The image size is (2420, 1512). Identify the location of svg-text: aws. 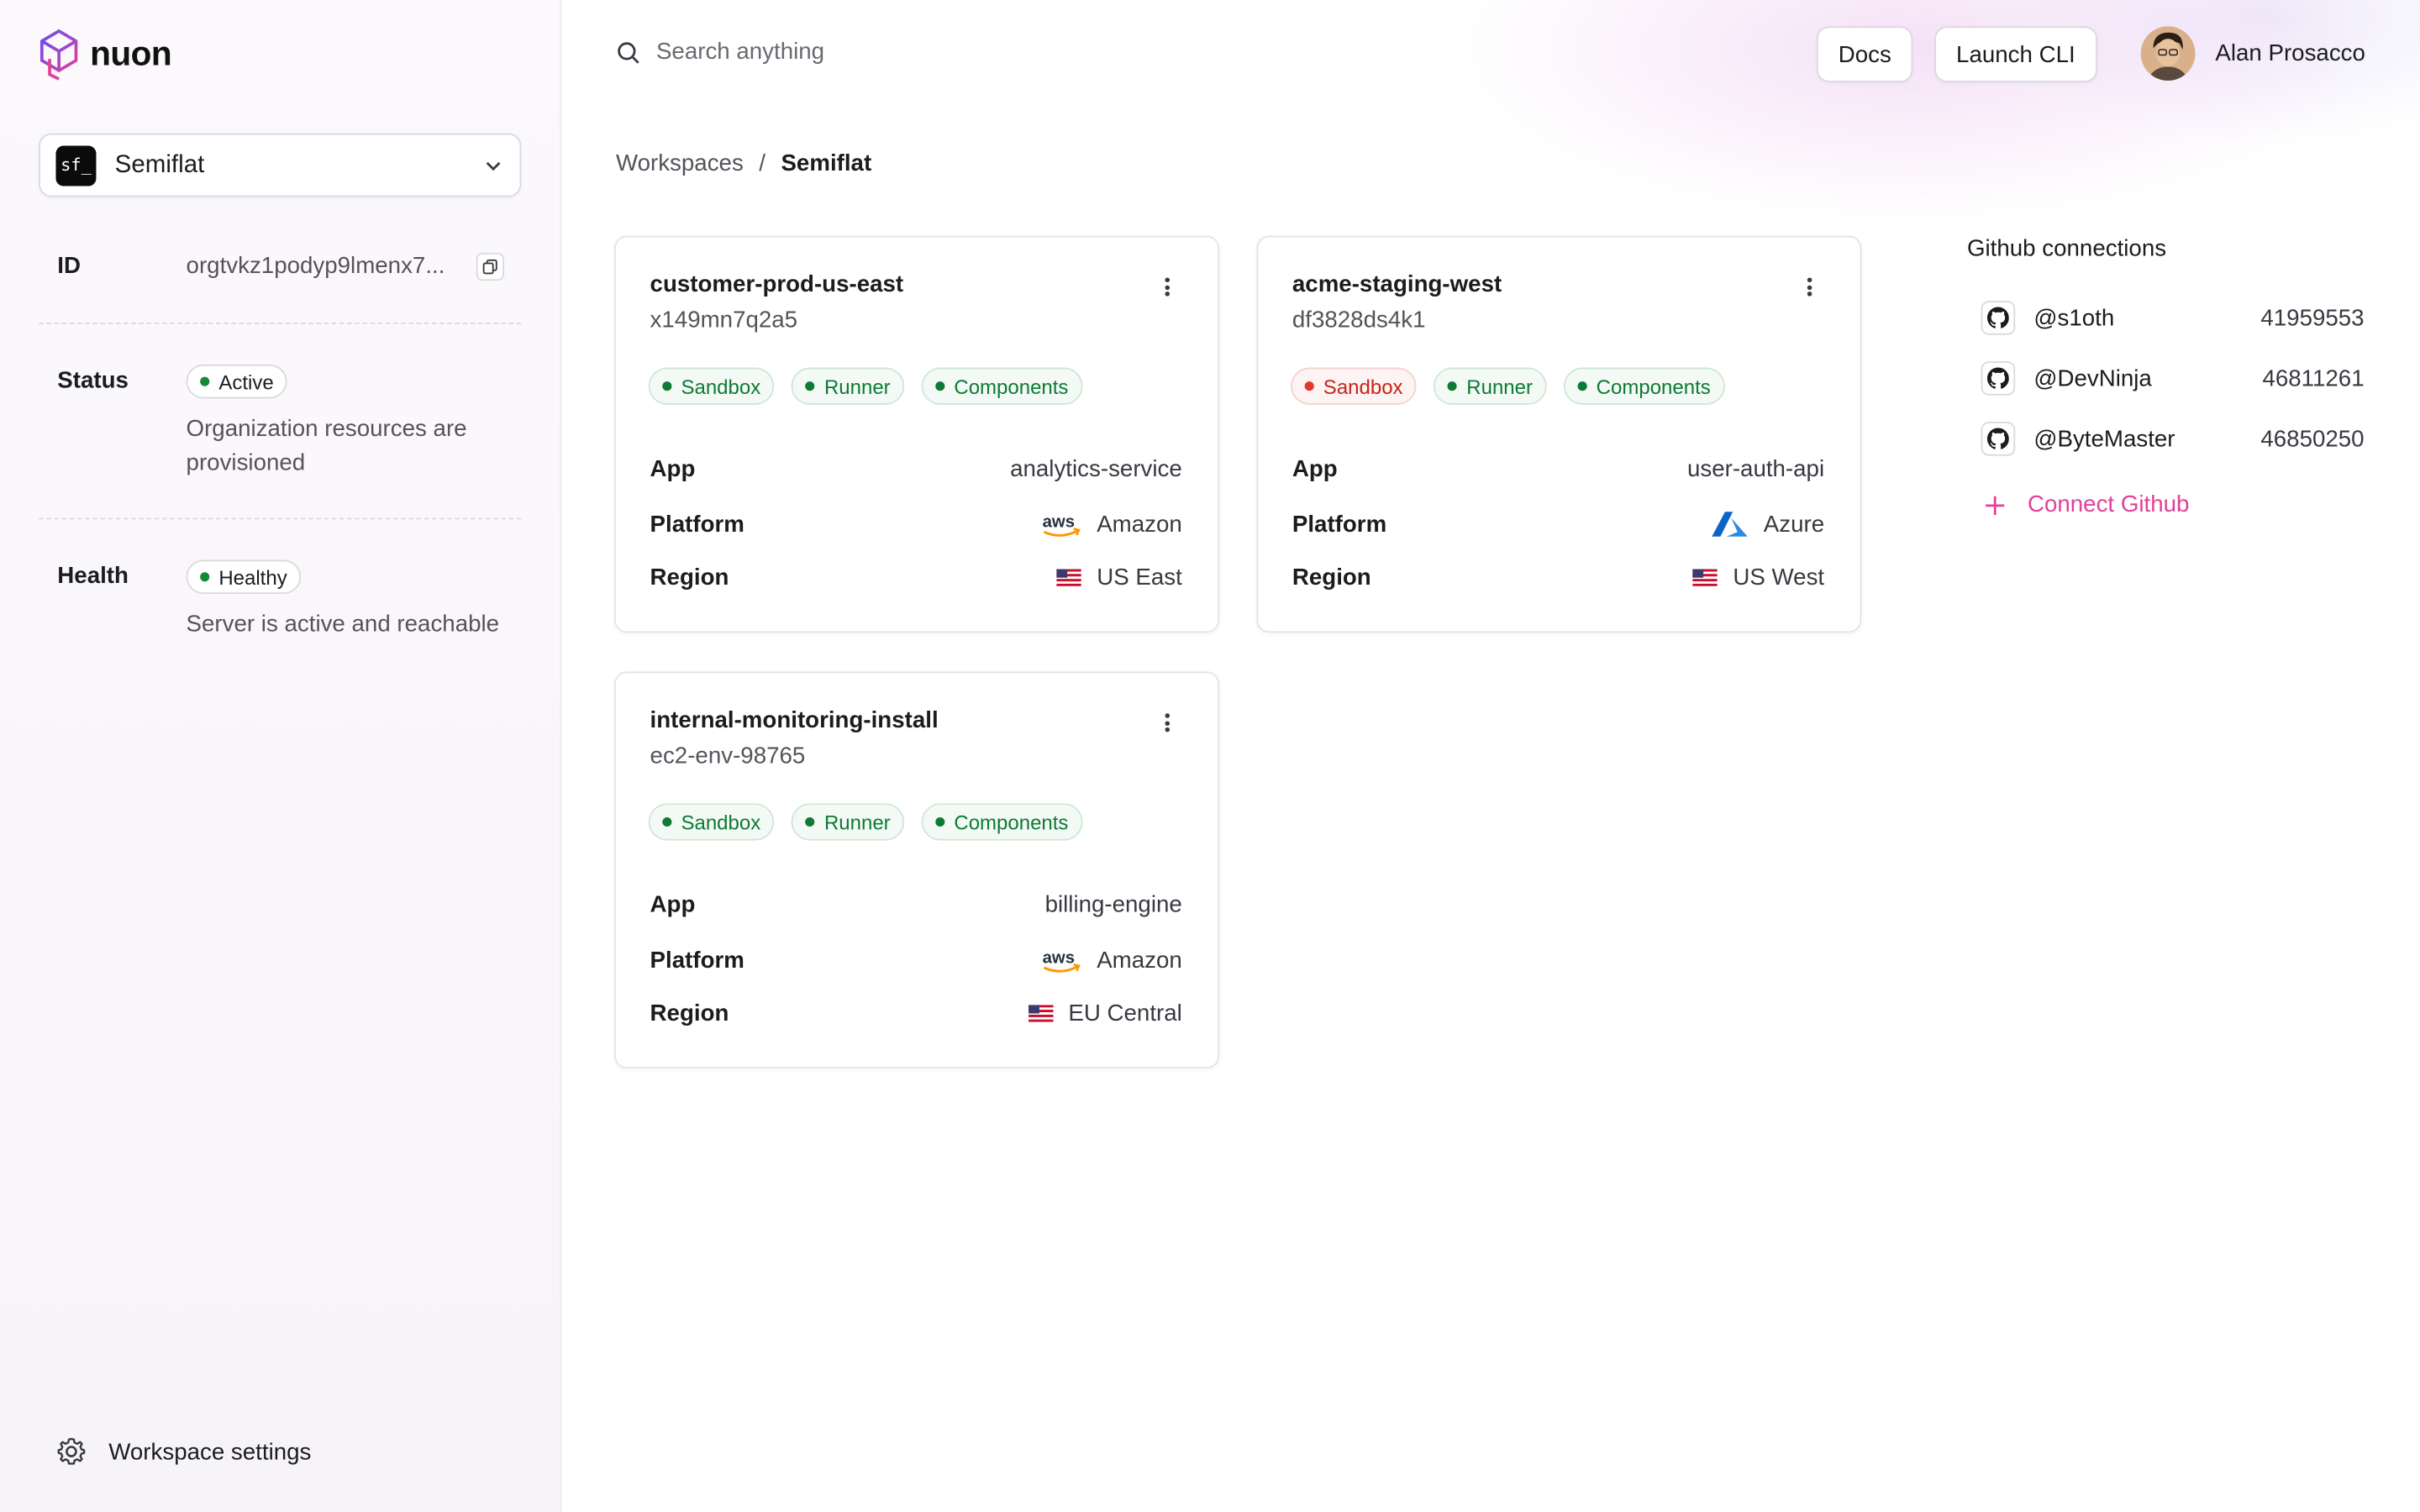
(1059, 522).